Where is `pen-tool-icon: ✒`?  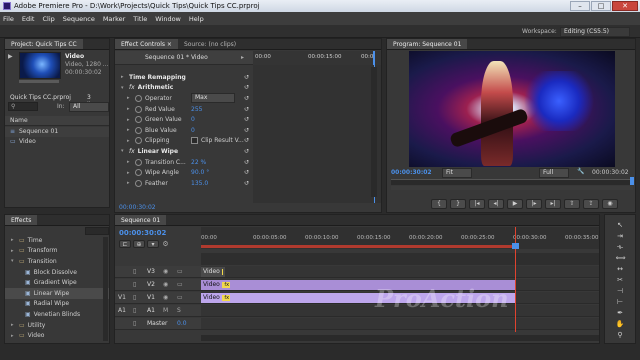
pen-tool-icon: ✒ is located at coordinates (620, 313).